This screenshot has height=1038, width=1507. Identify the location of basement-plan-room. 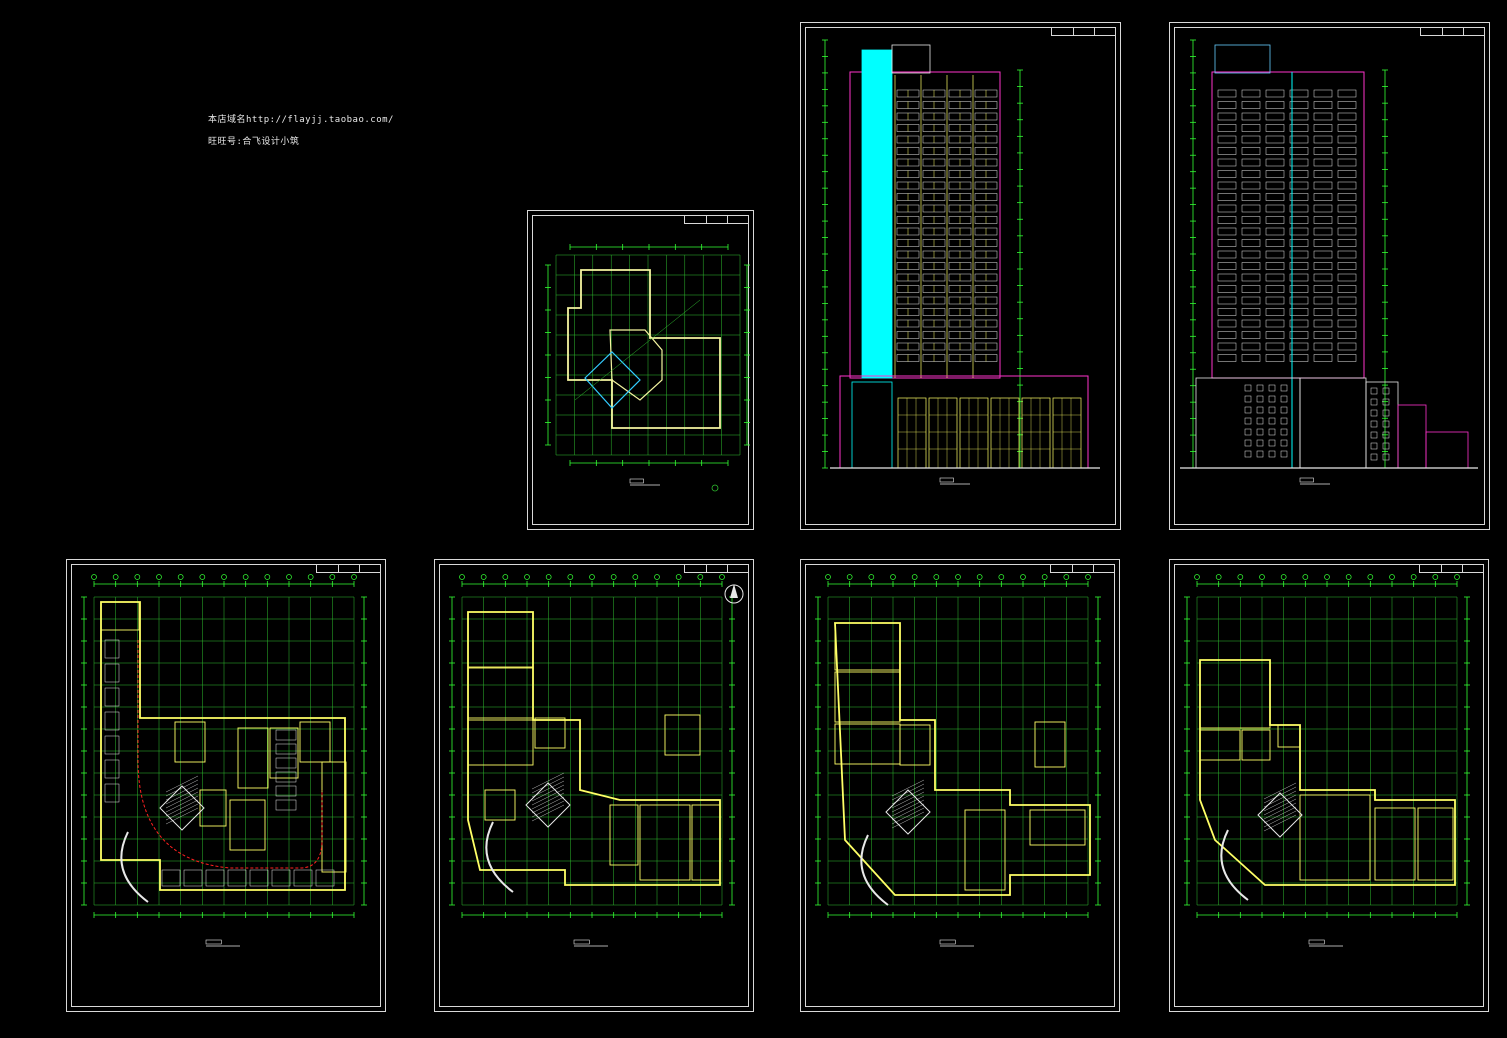
(315, 742).